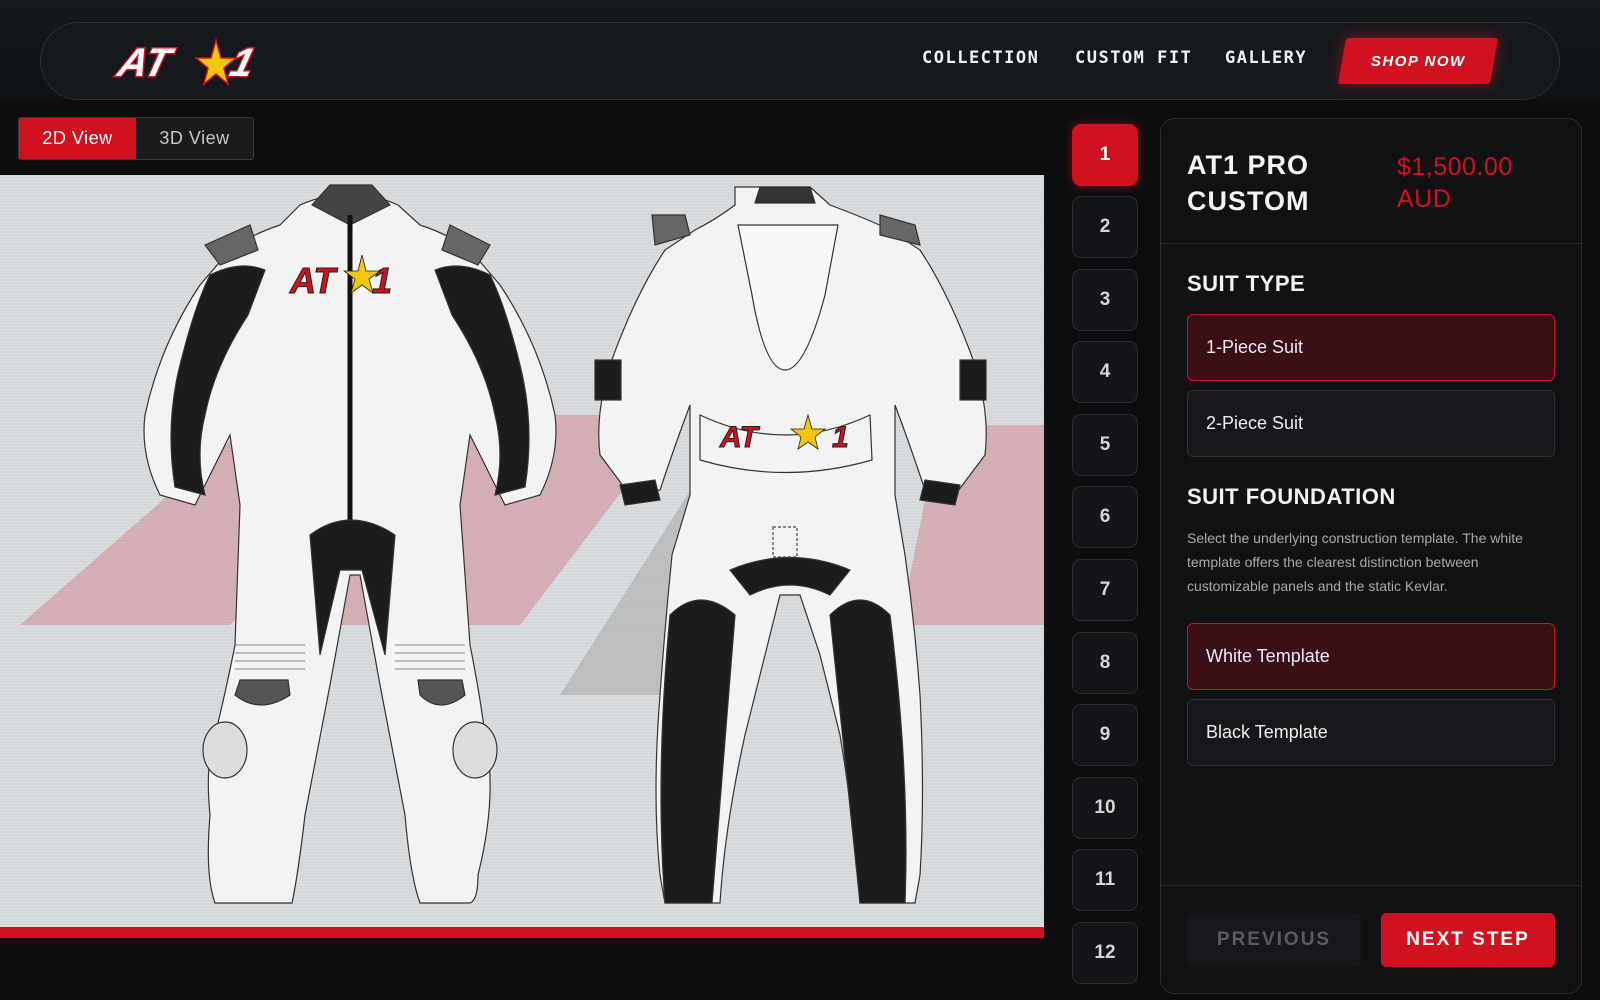 The width and height of the screenshot is (1600, 1000). I want to click on nav-custom-fit: CUSTOM FIT, so click(1133, 58).